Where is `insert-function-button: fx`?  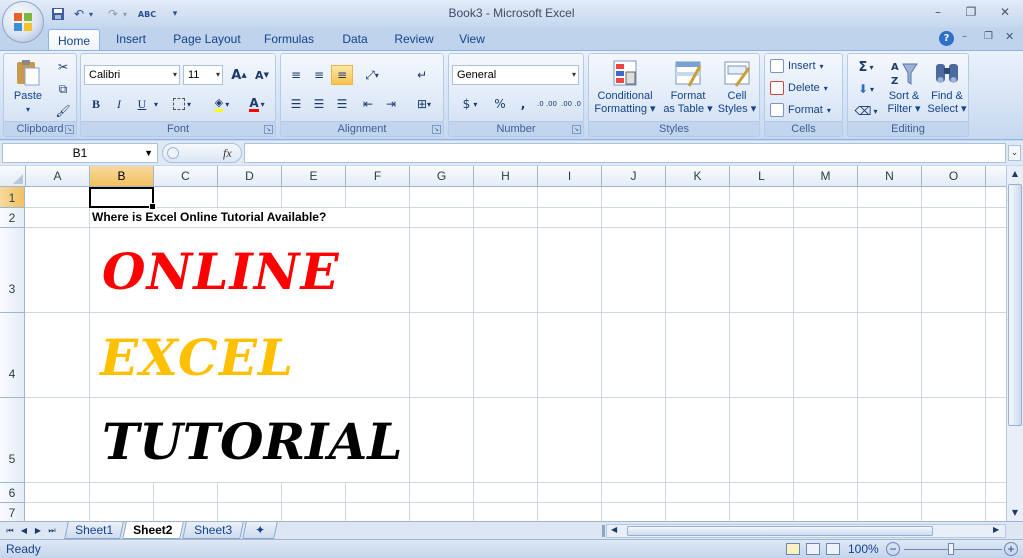
insert-function-button: fx is located at coordinates (227, 153).